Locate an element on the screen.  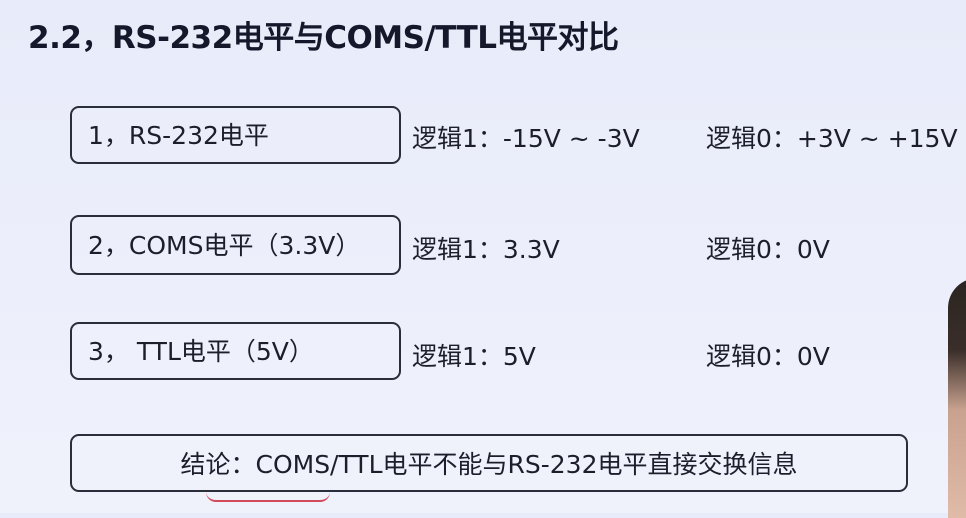
conclusion-text: 结论：COMS/TTL电平不能与RS-232电平直接交换信息 is located at coordinates (489, 464).